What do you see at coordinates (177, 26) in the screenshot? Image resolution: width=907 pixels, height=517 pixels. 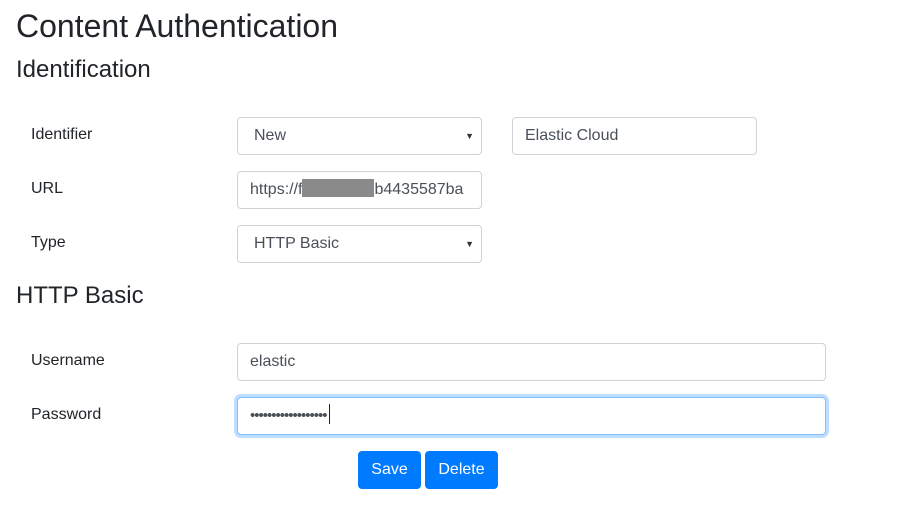 I see `page-title: Content Authentication` at bounding box center [177, 26].